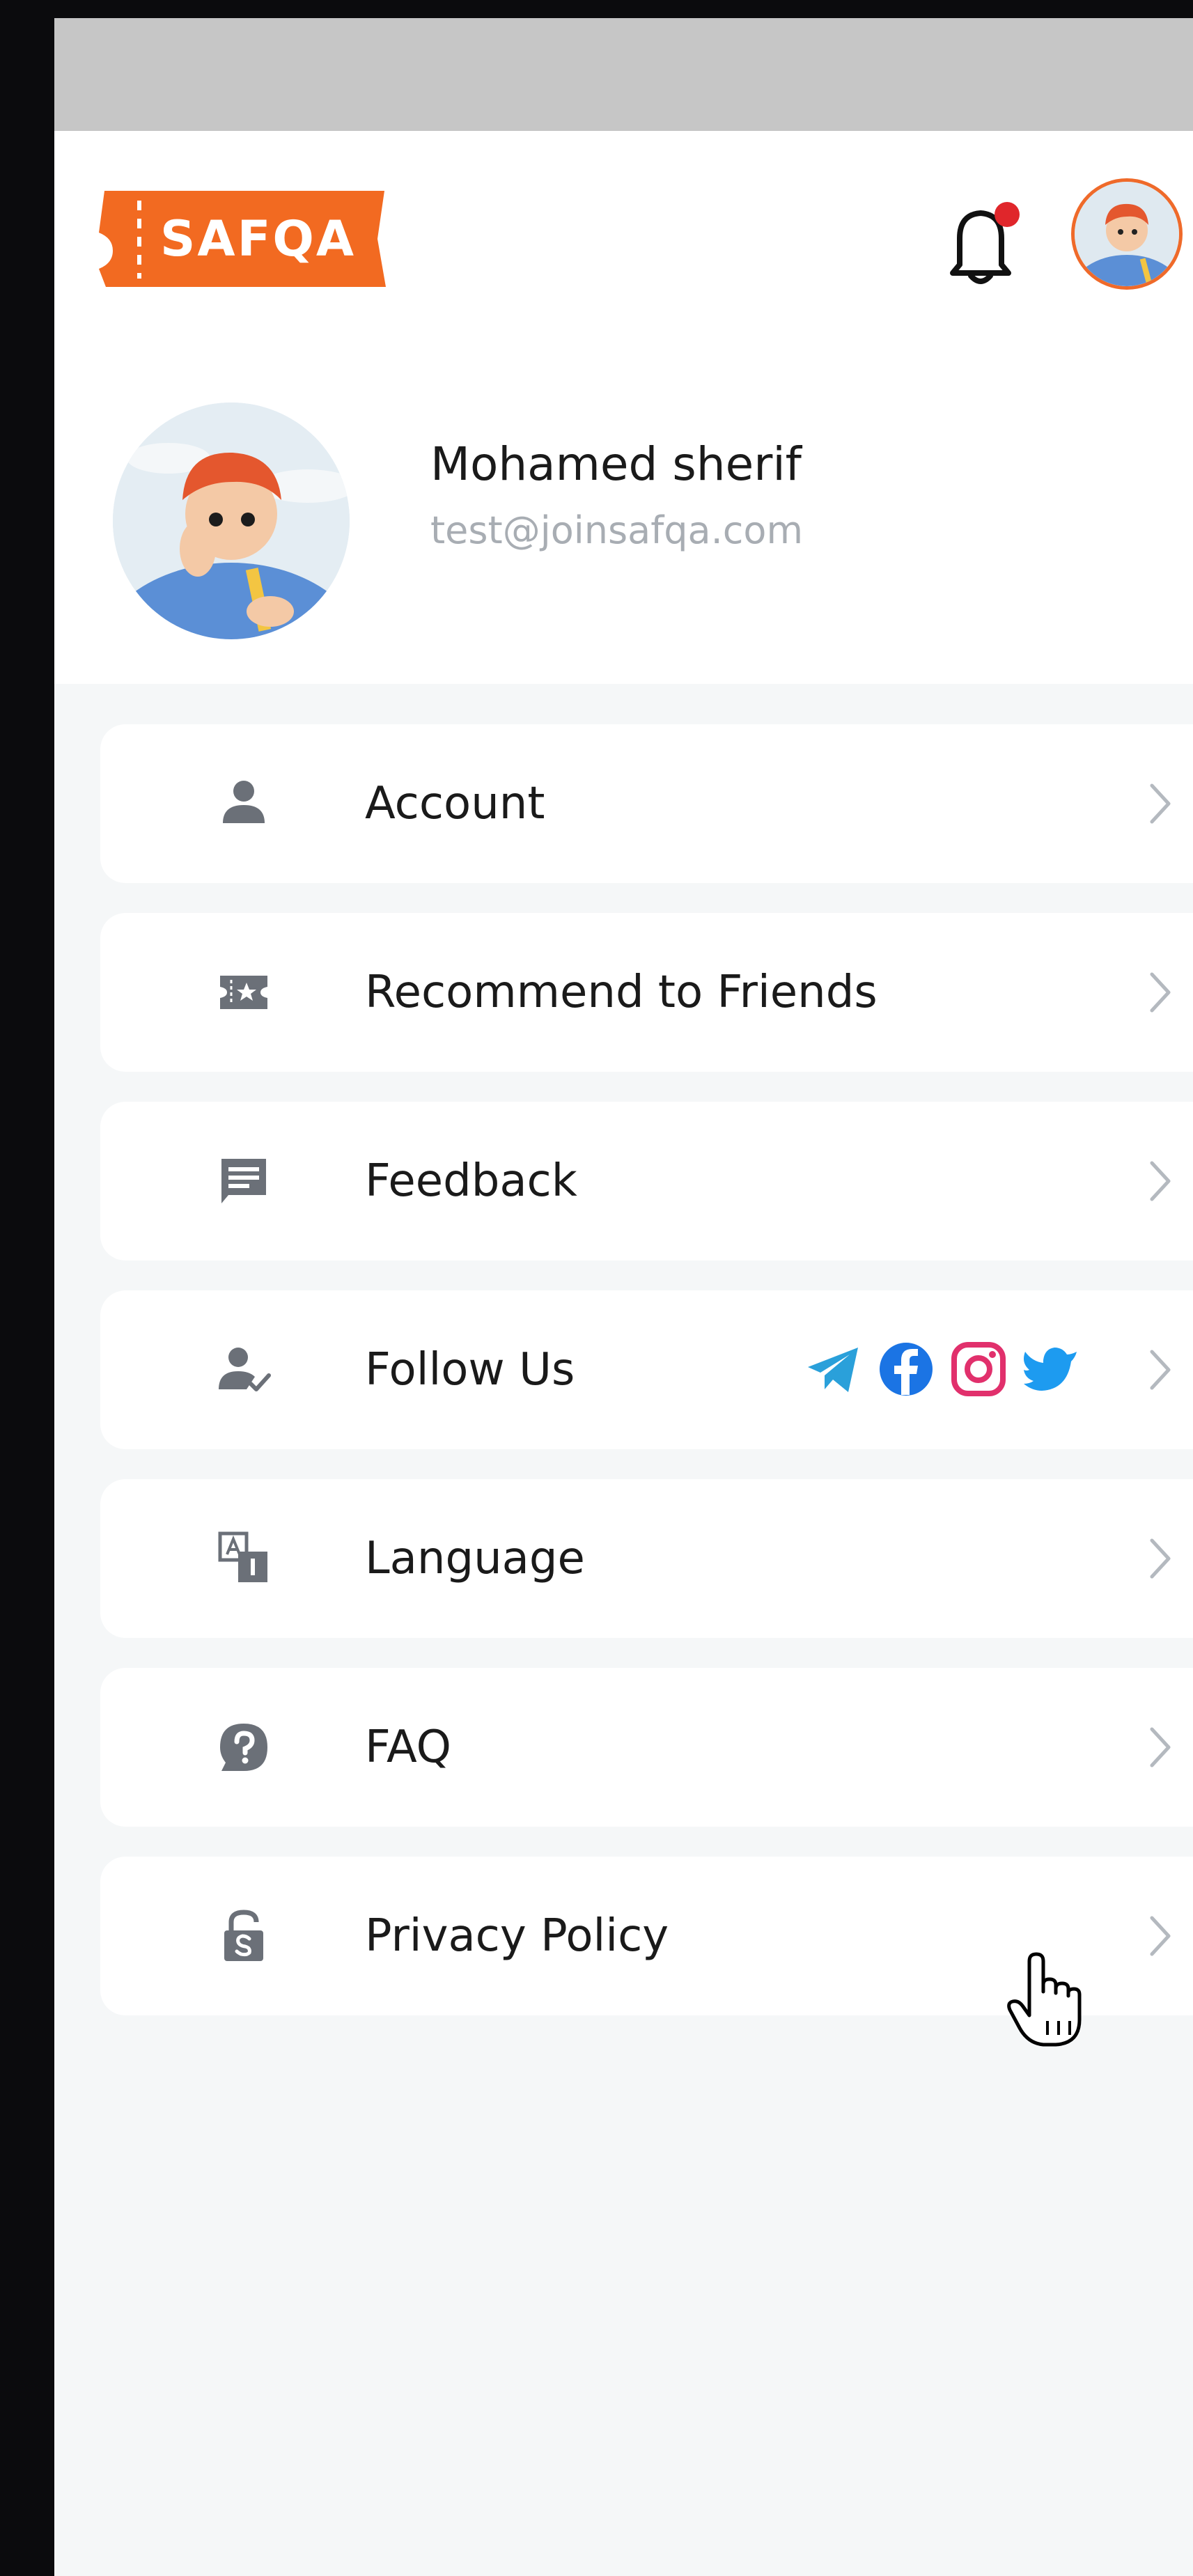 This screenshot has height=2576, width=1193. Describe the element at coordinates (647, 1747) in the screenshot. I see `menu-item-faq: FAQ` at that location.